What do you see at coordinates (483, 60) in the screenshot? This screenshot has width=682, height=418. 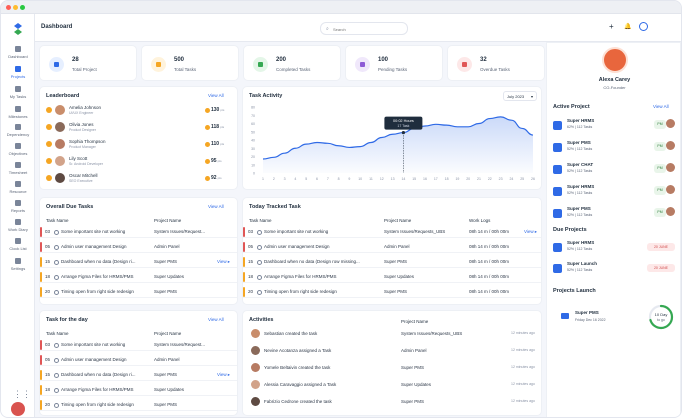 I see `stat-value: 32` at bounding box center [483, 60].